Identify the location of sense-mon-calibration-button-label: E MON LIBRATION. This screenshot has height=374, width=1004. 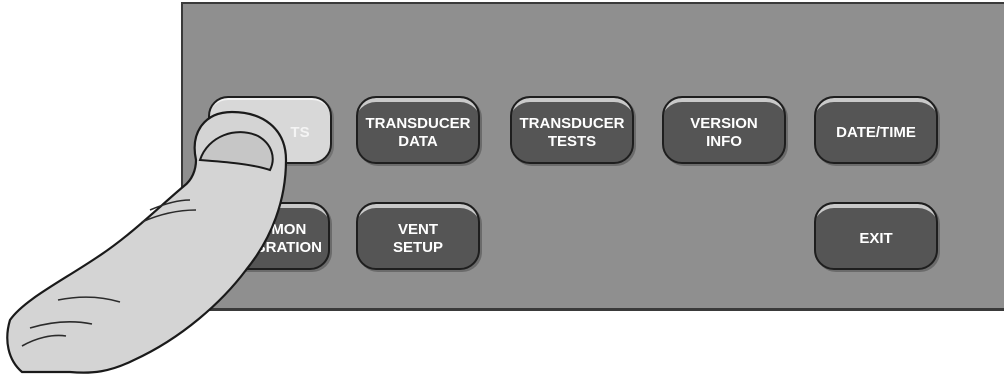
(281, 238).